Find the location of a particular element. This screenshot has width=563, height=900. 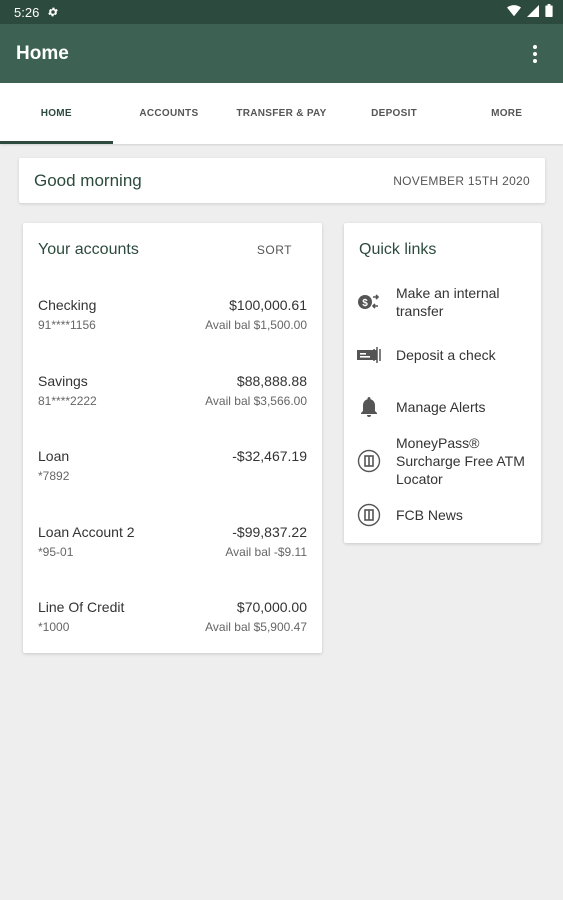

account-available-balance: Avail bal -$9.11 is located at coordinates (266, 552).